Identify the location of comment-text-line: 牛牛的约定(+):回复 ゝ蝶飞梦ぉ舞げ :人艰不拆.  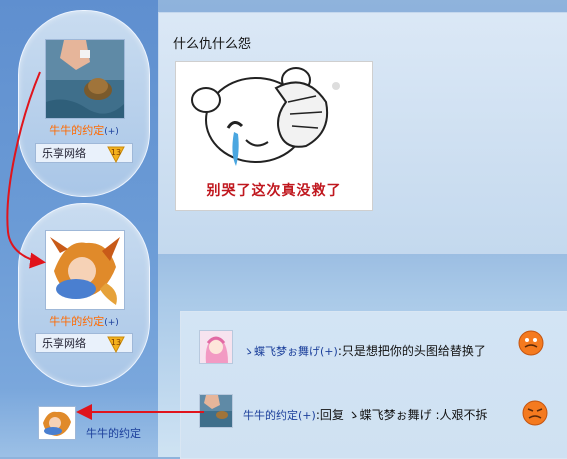
(365, 414).